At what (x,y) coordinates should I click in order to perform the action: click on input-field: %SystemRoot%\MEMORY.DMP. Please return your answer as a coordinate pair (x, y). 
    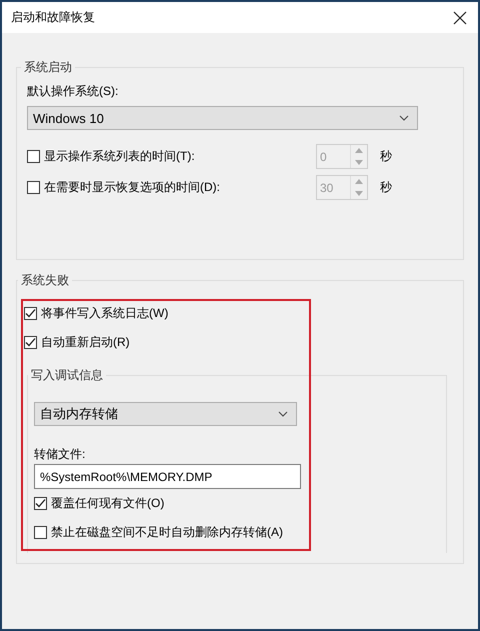
    Looking at the image, I should click on (167, 476).